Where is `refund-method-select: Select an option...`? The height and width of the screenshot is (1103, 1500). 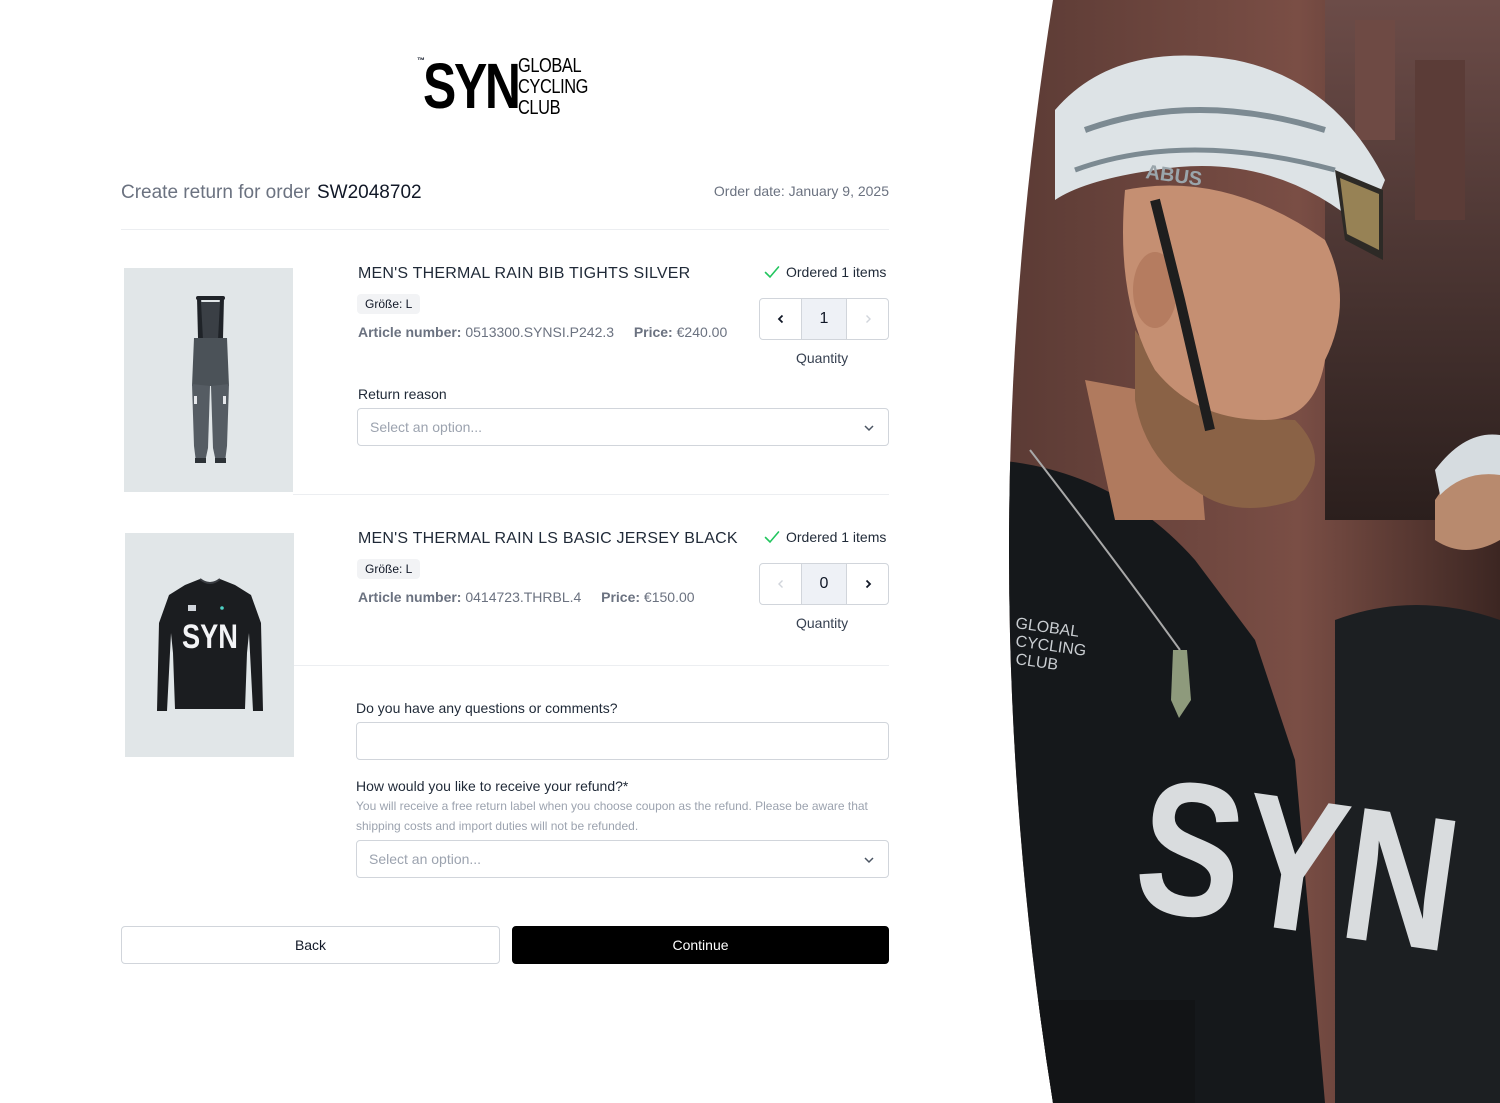
refund-method-select: Select an option... is located at coordinates (622, 859).